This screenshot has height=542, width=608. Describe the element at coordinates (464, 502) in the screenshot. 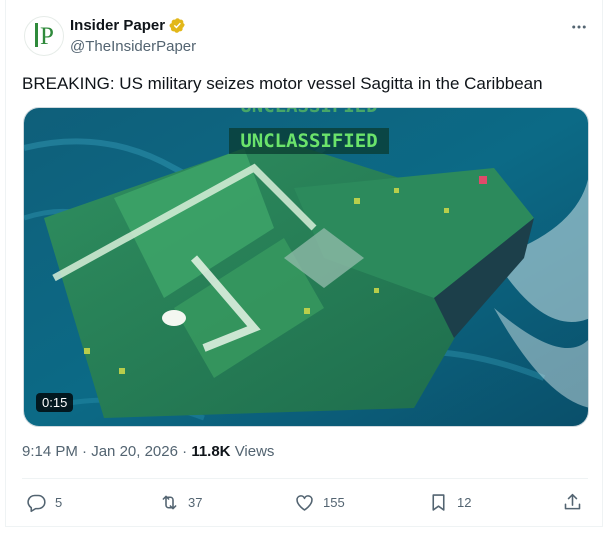

I see `bookmark-count: 12` at that location.